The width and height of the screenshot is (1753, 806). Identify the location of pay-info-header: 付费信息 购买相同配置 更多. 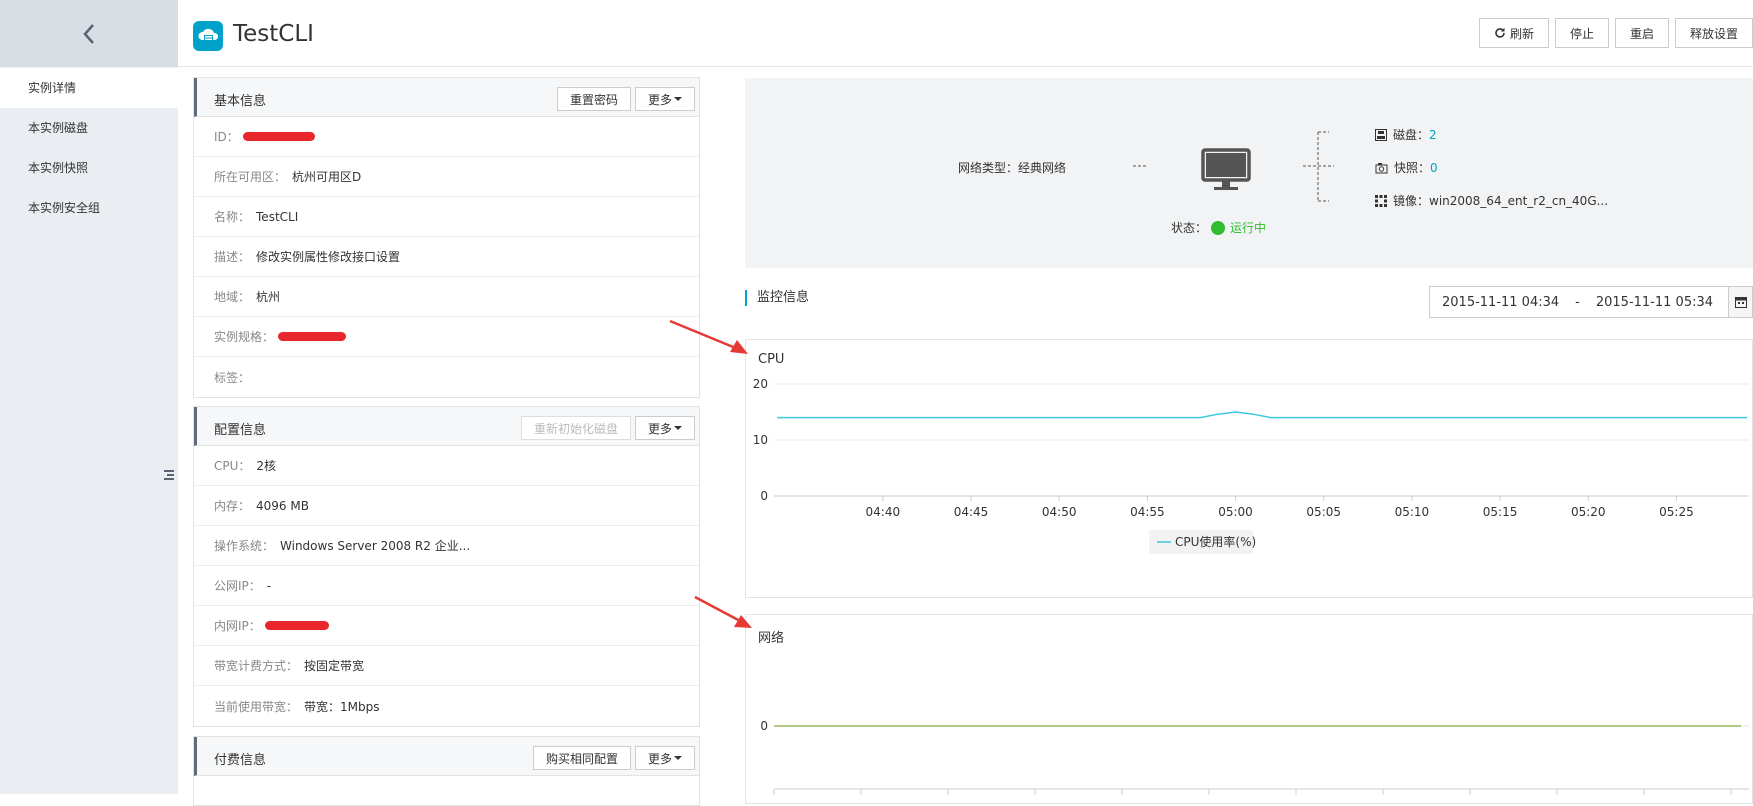
(446, 756).